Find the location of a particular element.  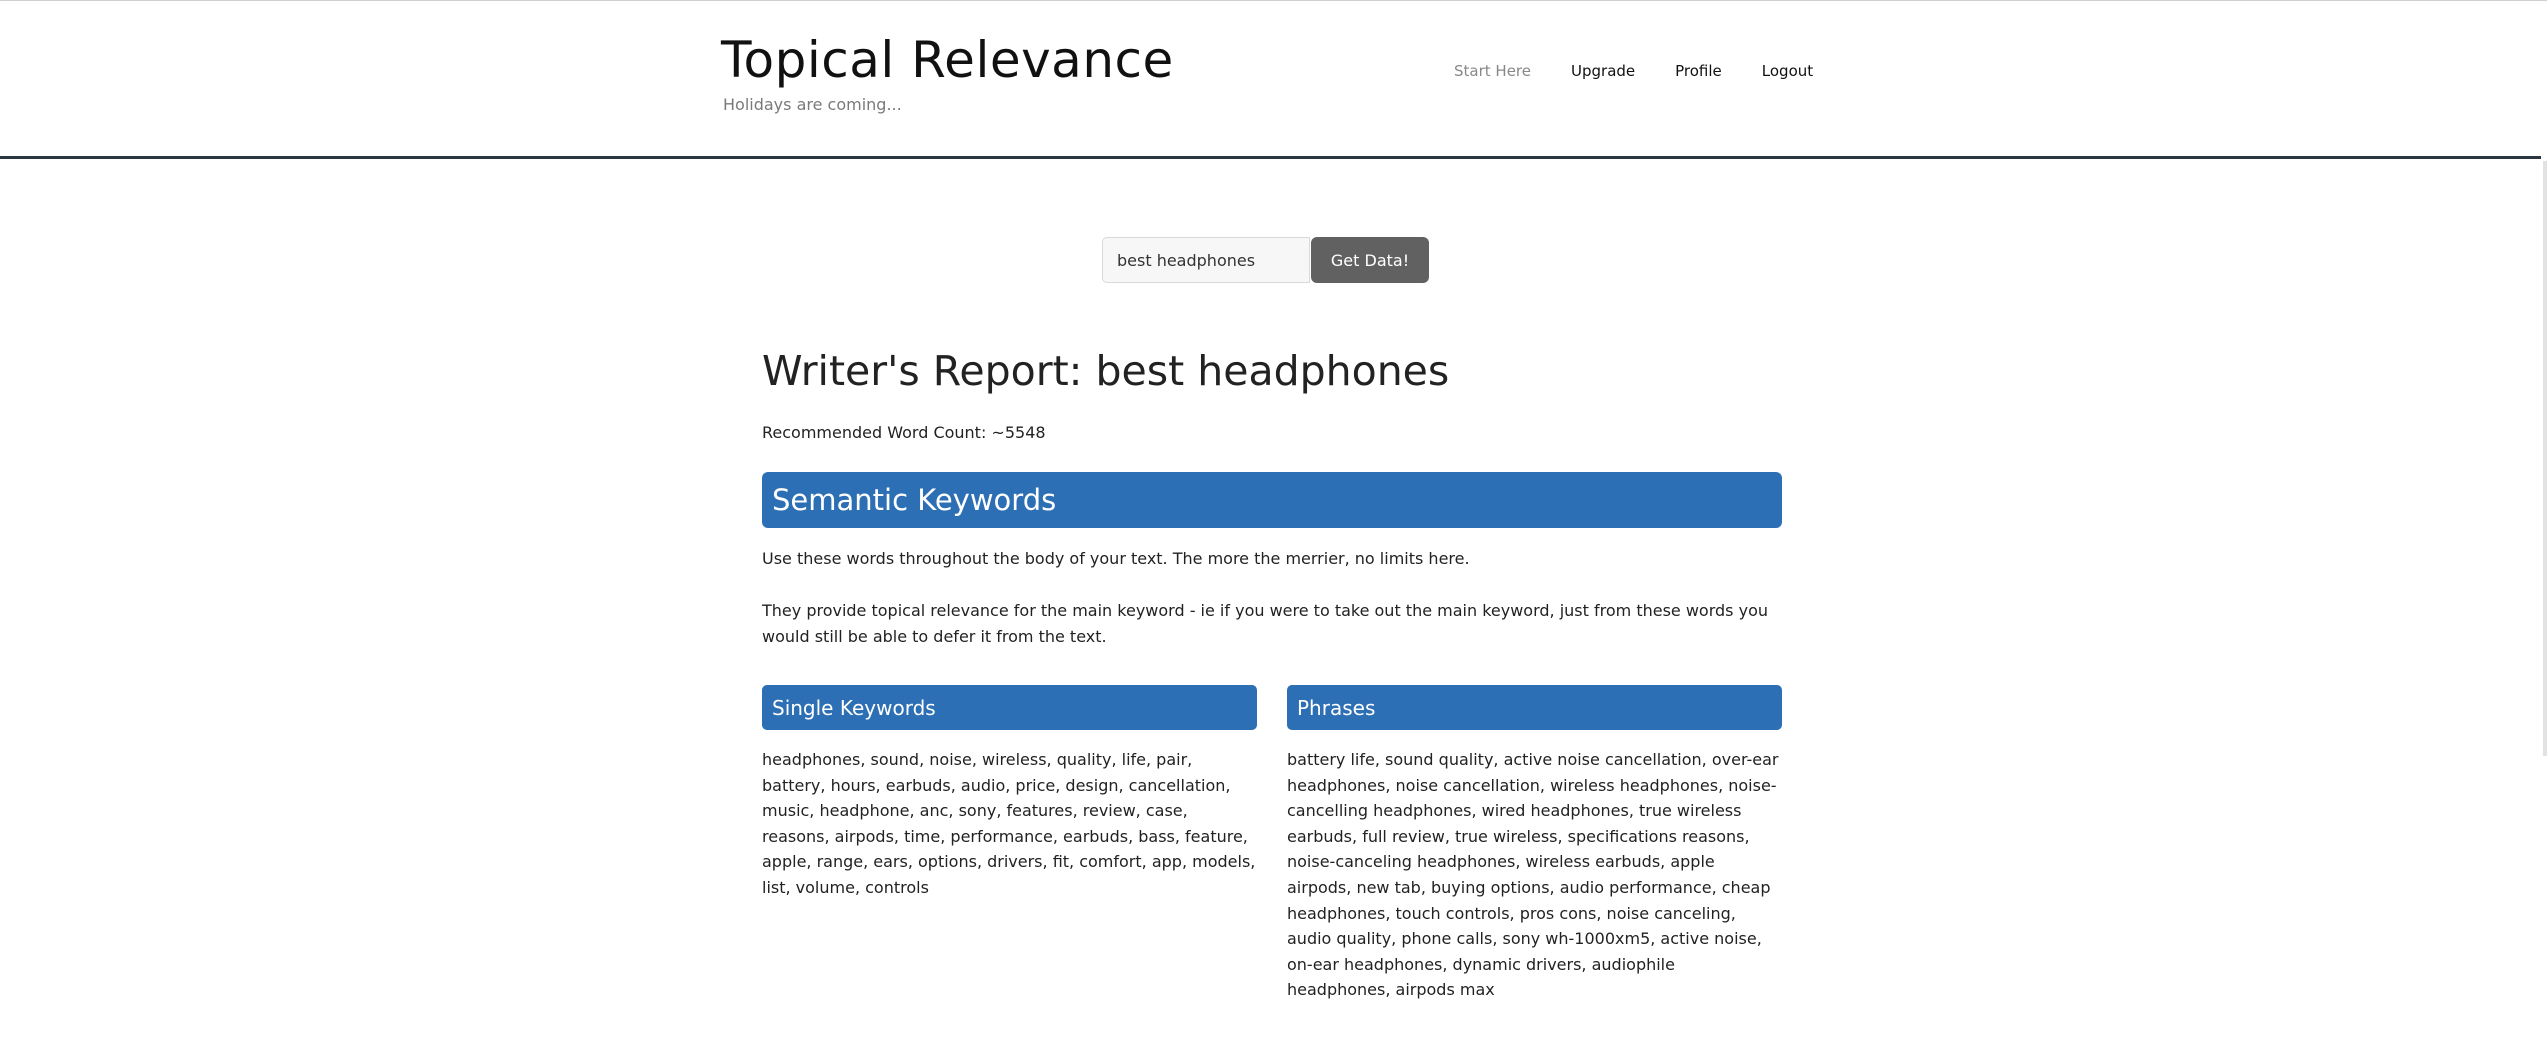

single-keywords-title: Single Keywords is located at coordinates (854, 707).